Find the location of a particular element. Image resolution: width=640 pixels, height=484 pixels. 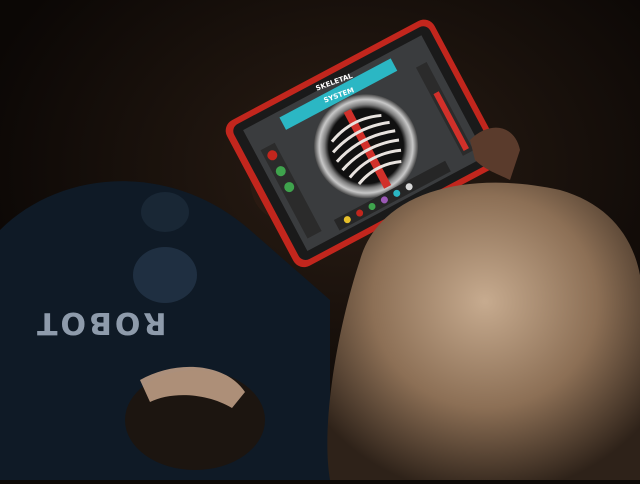

shirt-print: ROBOT is located at coordinates (100, 322).